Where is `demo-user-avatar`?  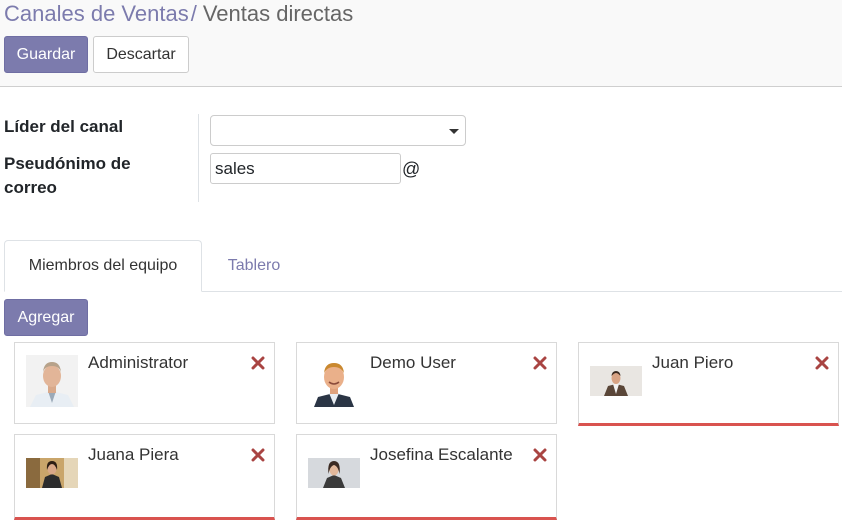 demo-user-avatar is located at coordinates (334, 381).